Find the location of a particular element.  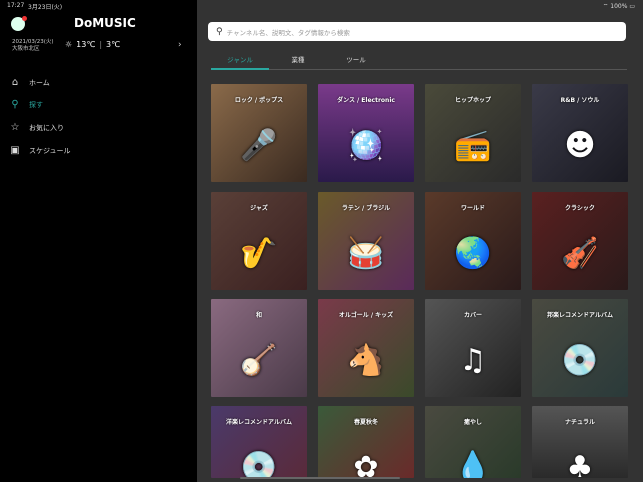

search-input: ⚲ チャンネル名、説明文、タグ情報から検索 is located at coordinates (417, 31).